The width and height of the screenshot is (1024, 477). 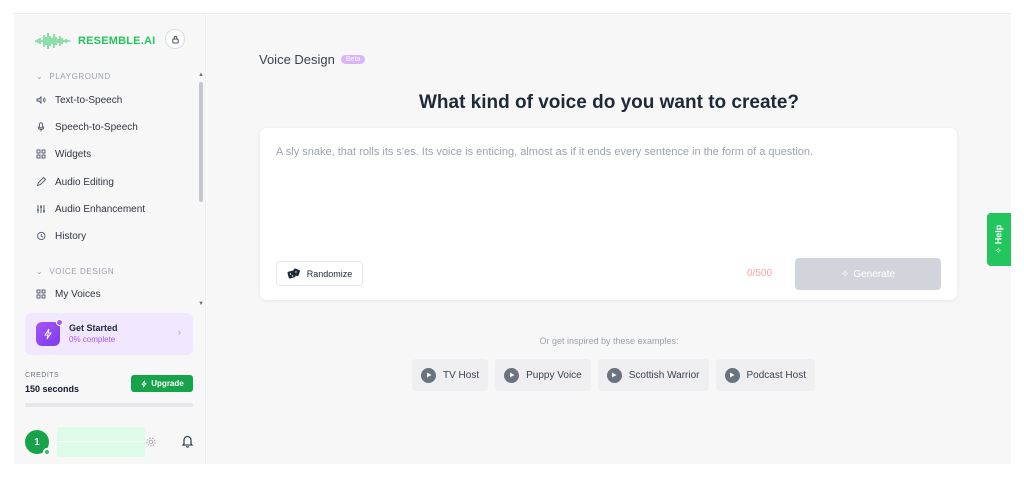 What do you see at coordinates (68, 294) in the screenshot?
I see `sidebar-item-my-voices: My Voices` at bounding box center [68, 294].